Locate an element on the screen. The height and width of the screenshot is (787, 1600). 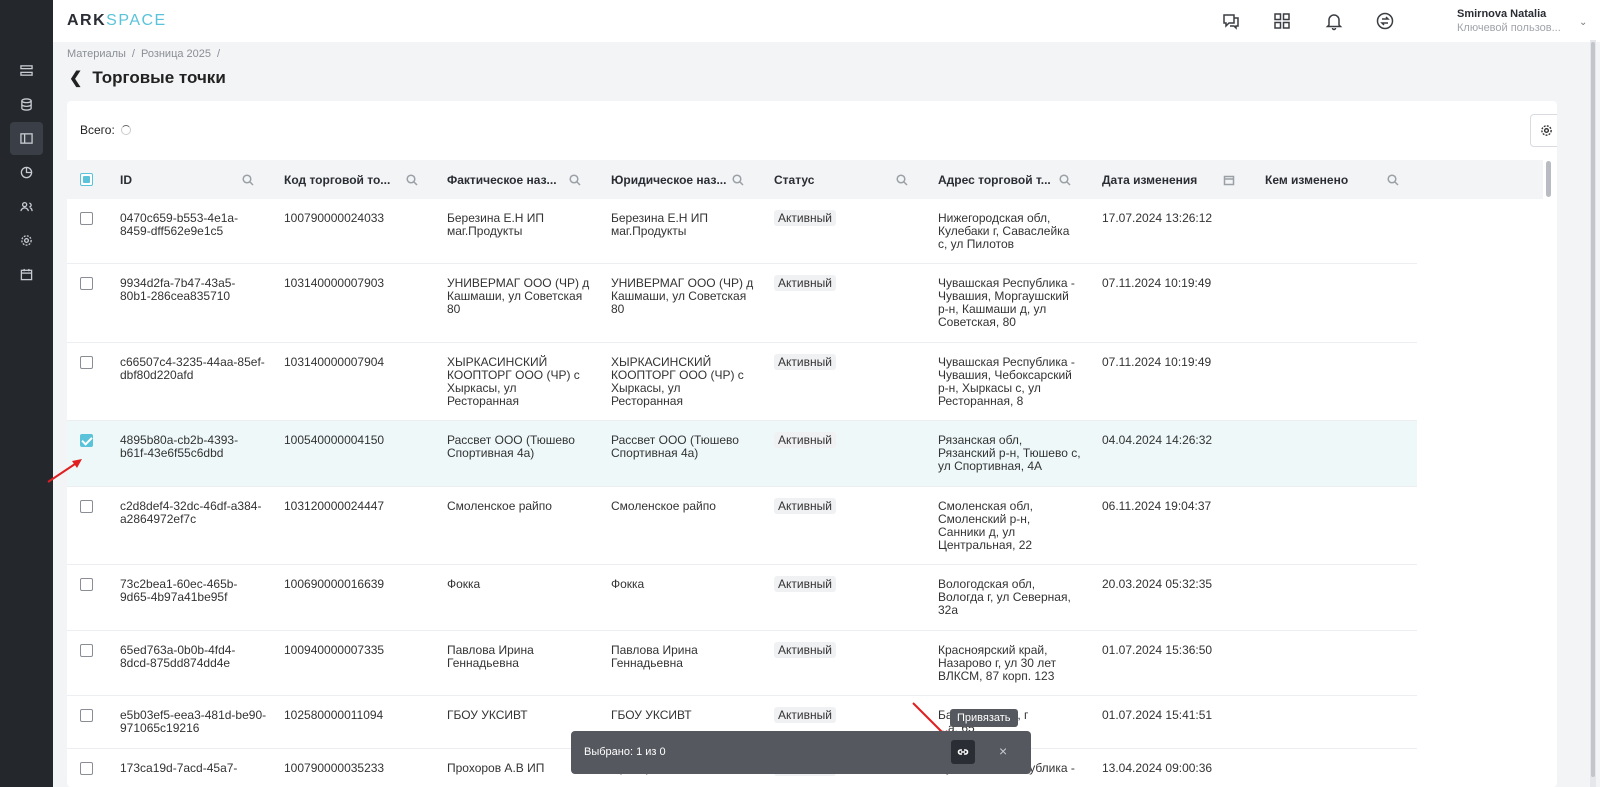
table-settings-button is located at coordinates (1543, 130).